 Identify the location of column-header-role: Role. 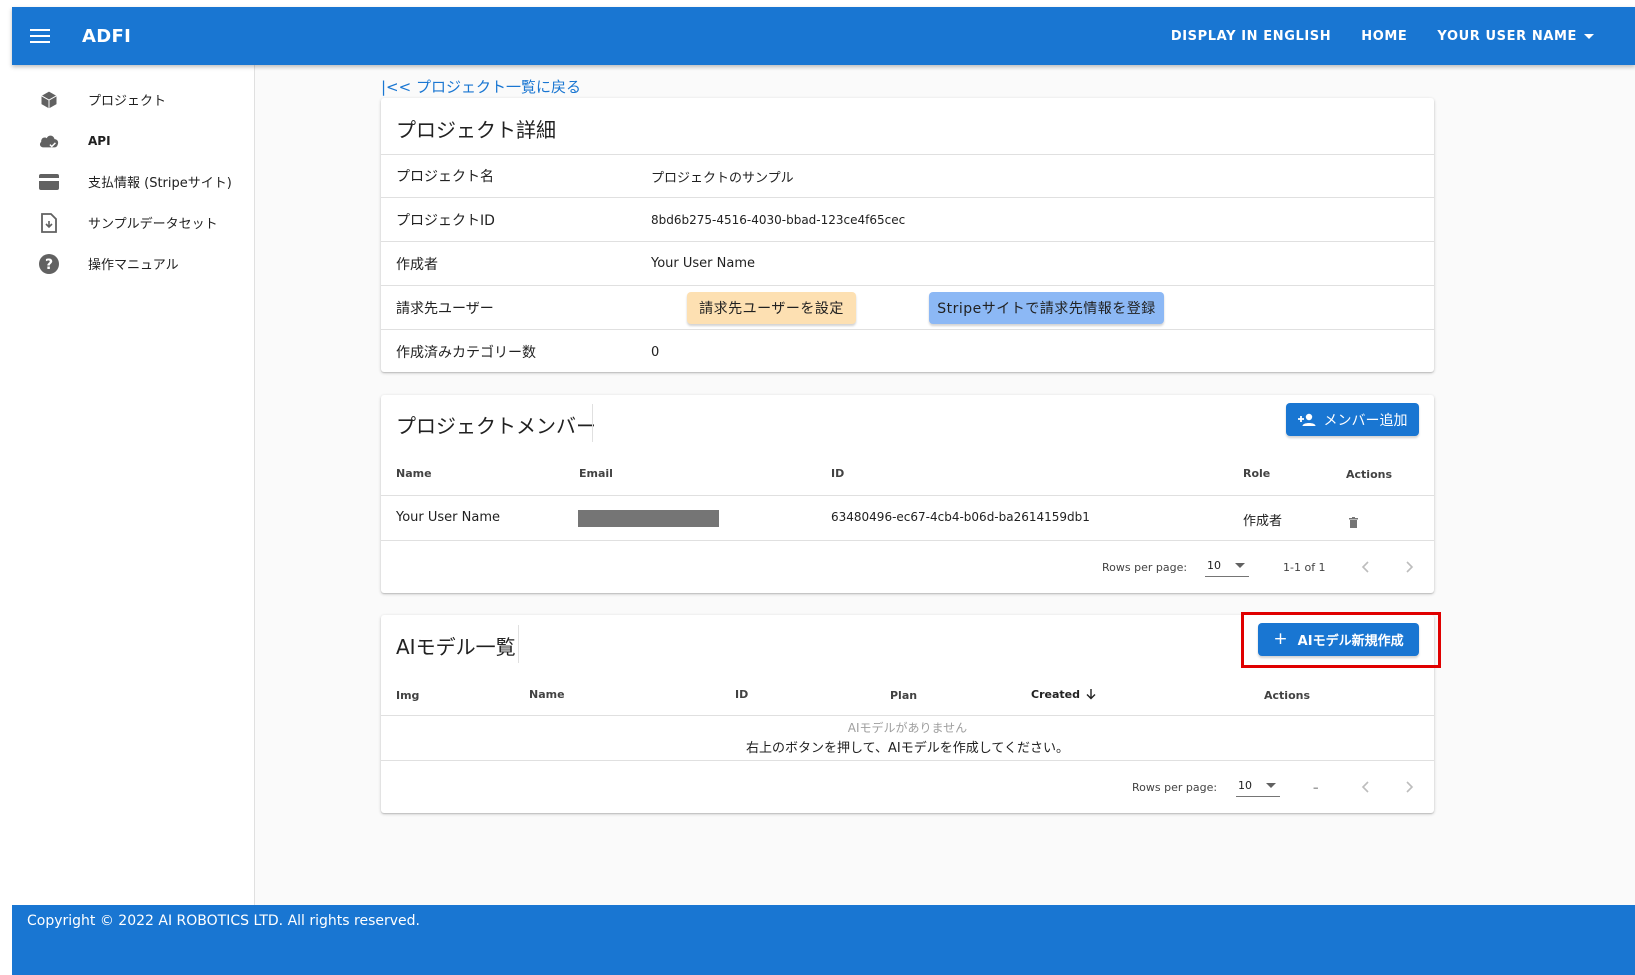
(1257, 473).